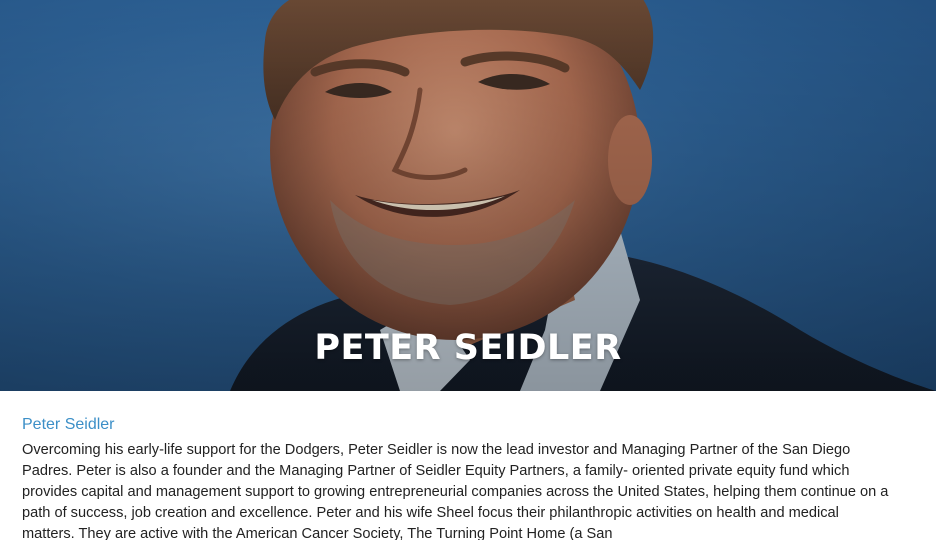 The width and height of the screenshot is (936, 540). I want to click on bio-heading: Peter Seidler, so click(68, 424).